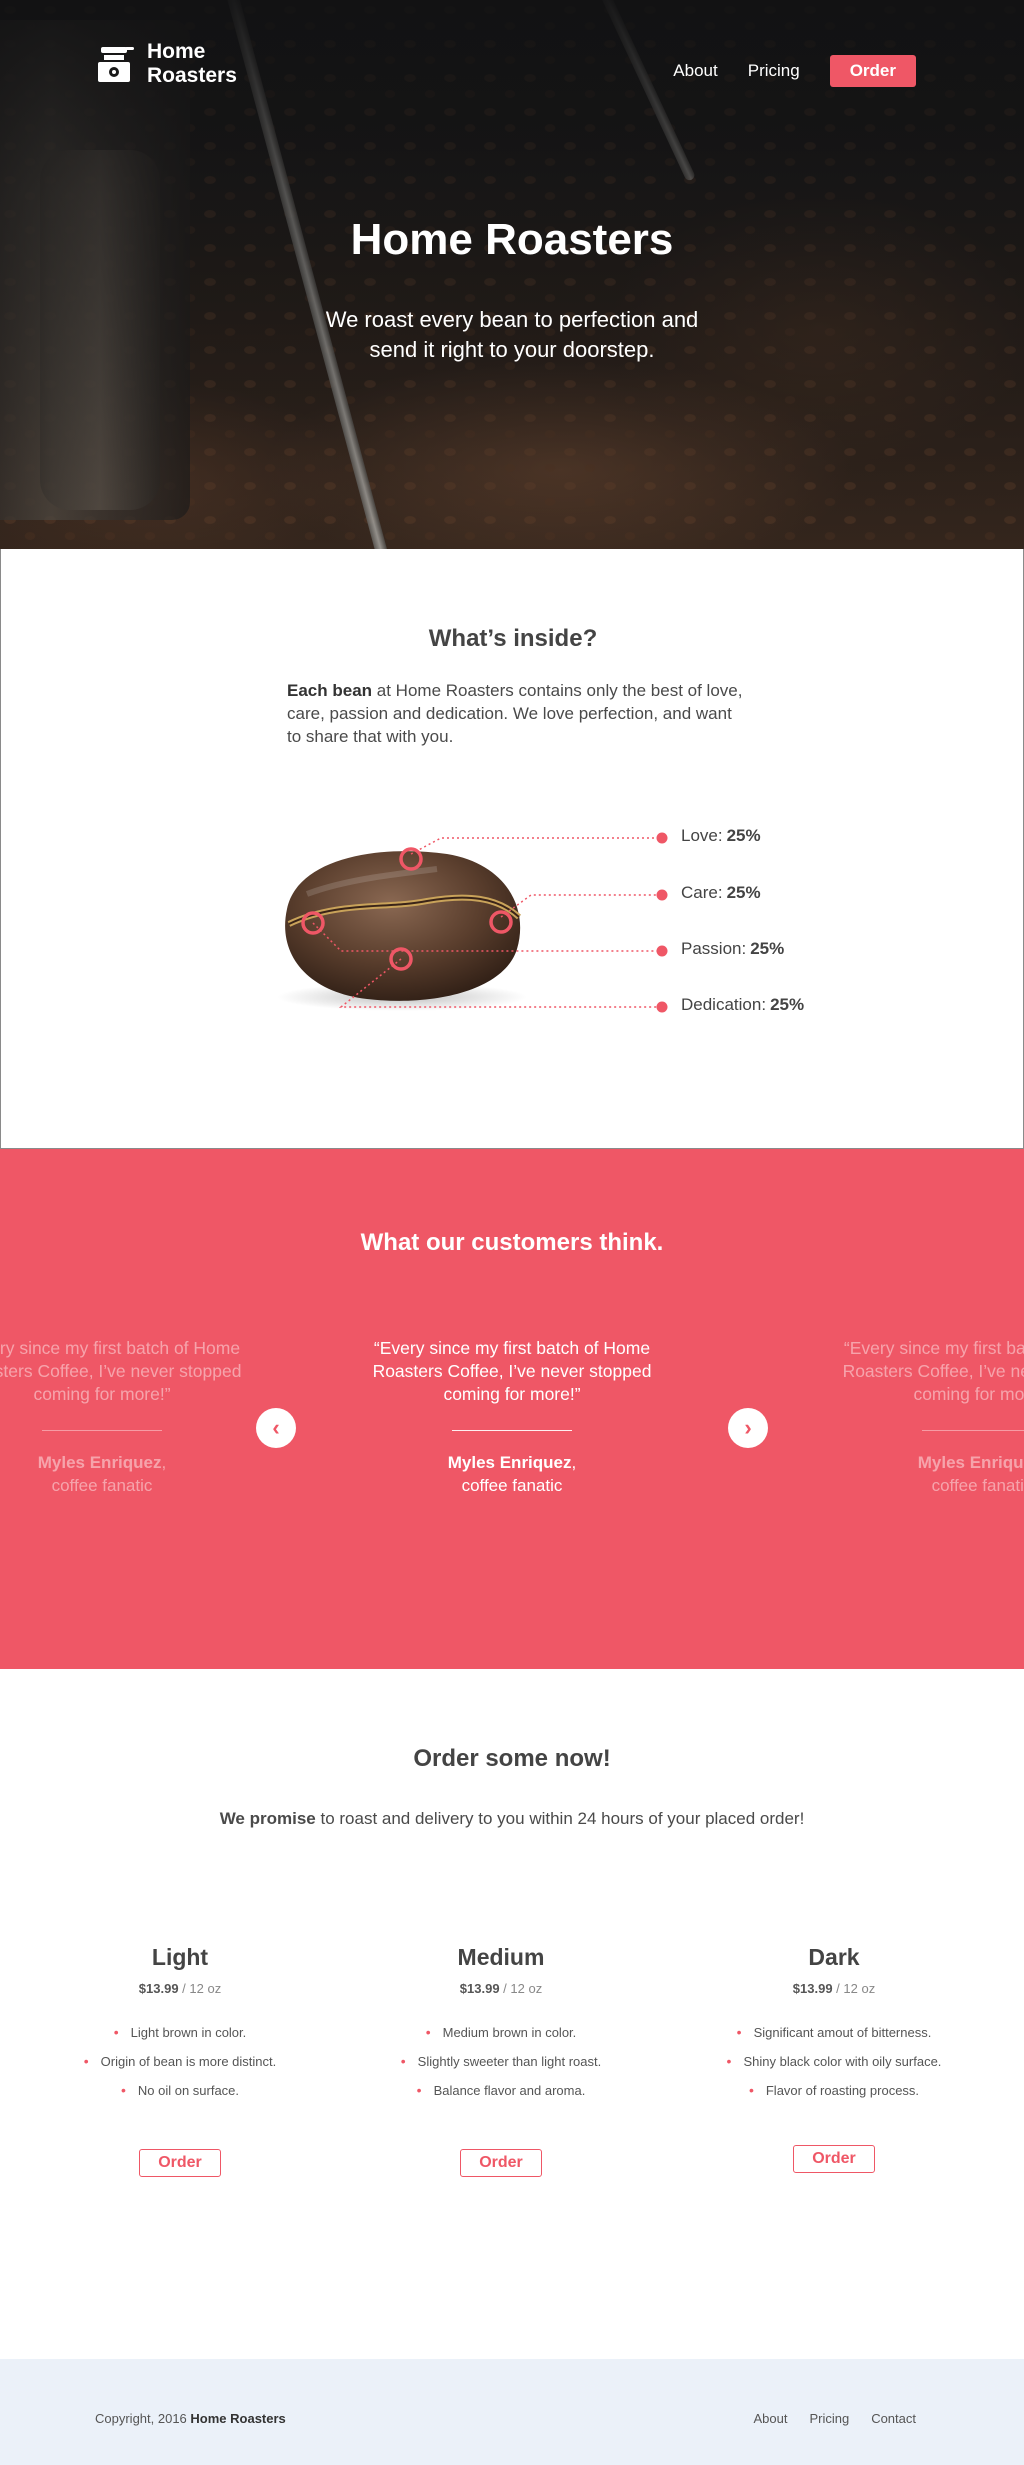 The image size is (1024, 2465). I want to click on carousel-next-button: ›, so click(748, 1428).